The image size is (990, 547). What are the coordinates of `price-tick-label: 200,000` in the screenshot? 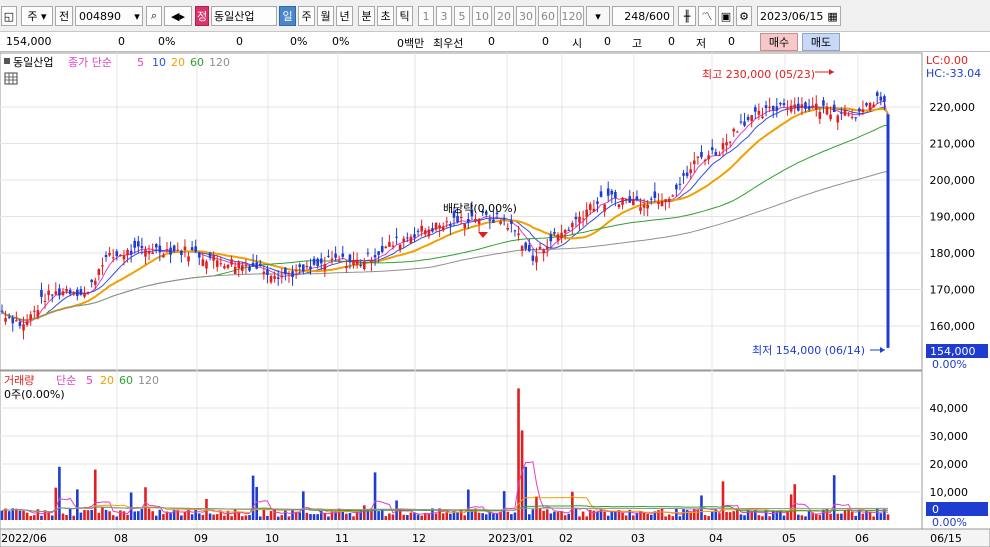 It's located at (953, 180).